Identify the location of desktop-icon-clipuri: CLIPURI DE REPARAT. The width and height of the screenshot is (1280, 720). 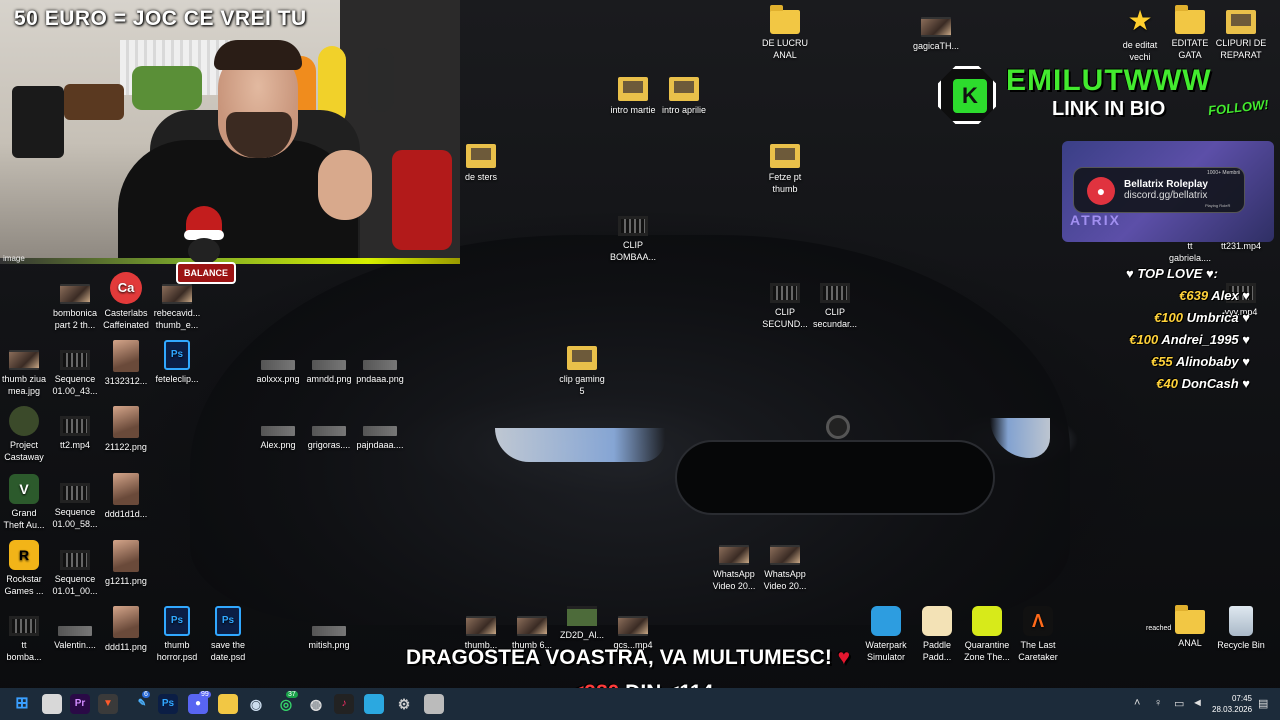
(1241, 35).